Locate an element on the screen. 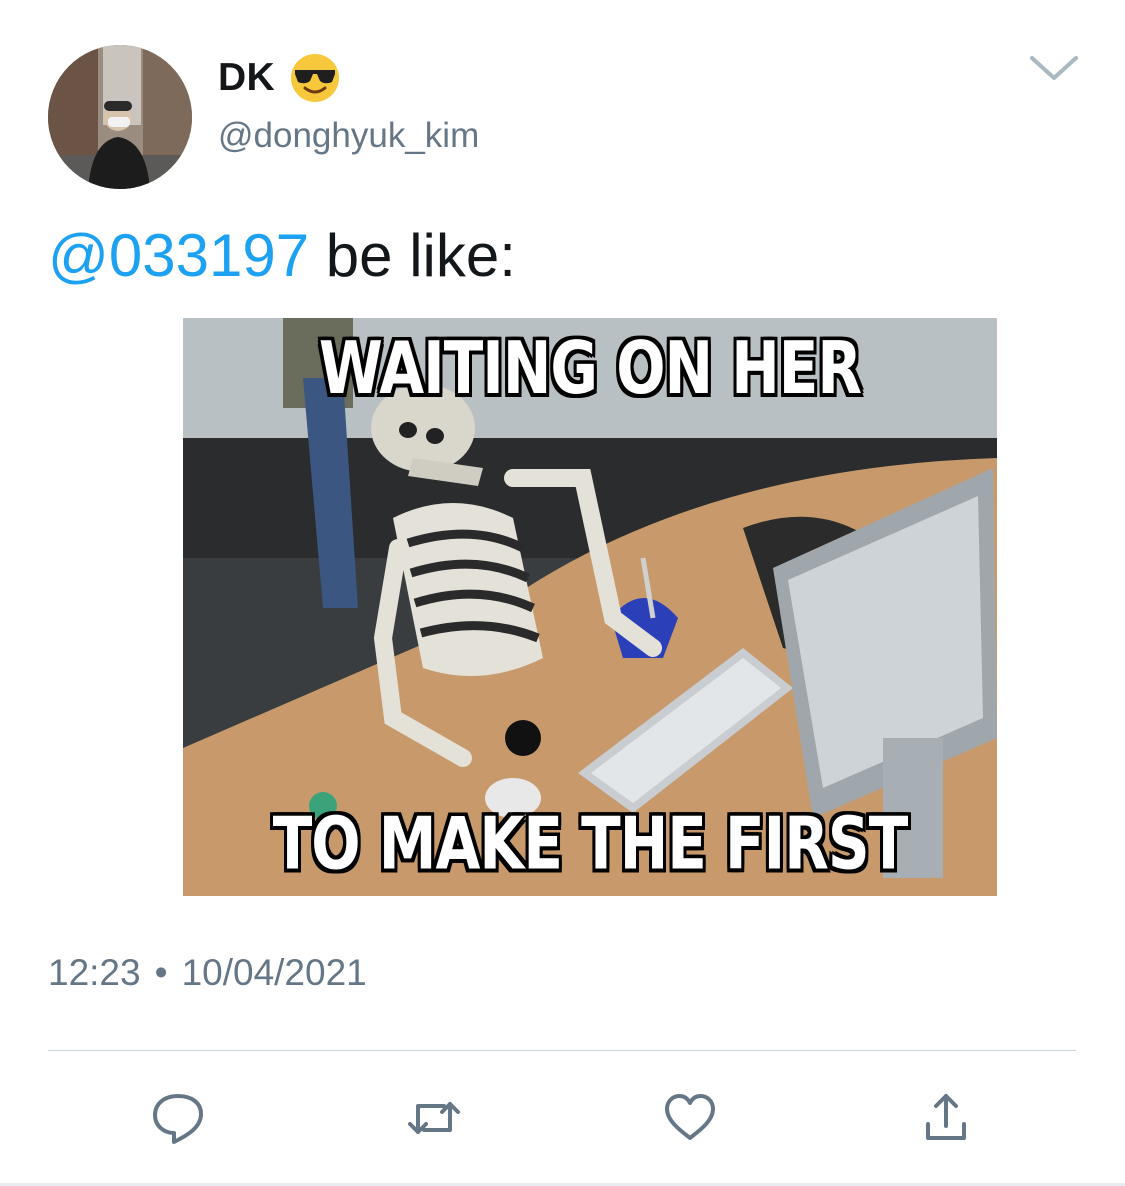  like-button is located at coordinates (690, 1118).